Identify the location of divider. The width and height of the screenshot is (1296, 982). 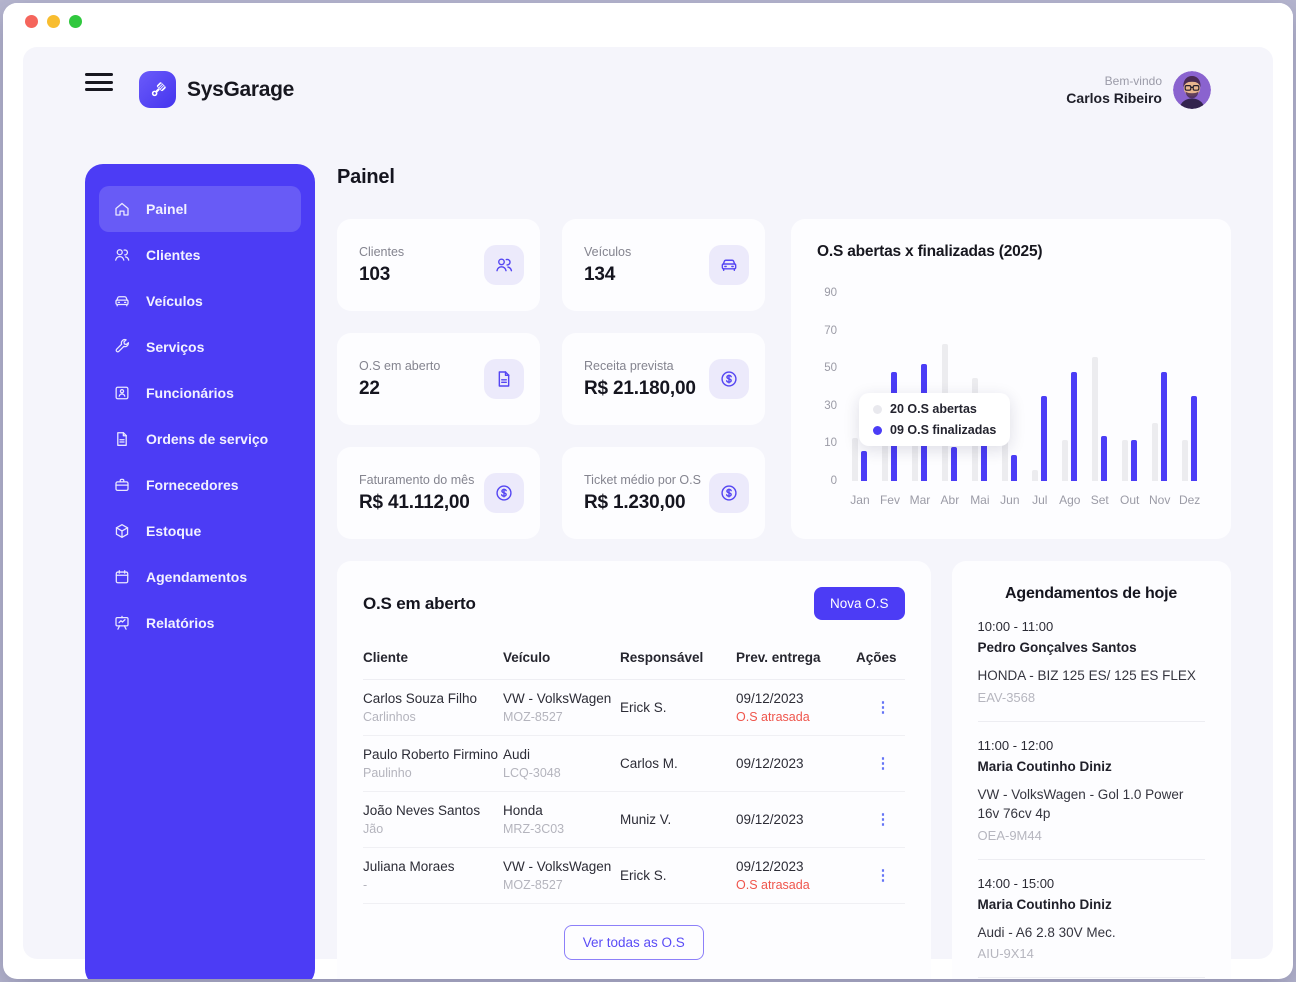
(1091, 978).